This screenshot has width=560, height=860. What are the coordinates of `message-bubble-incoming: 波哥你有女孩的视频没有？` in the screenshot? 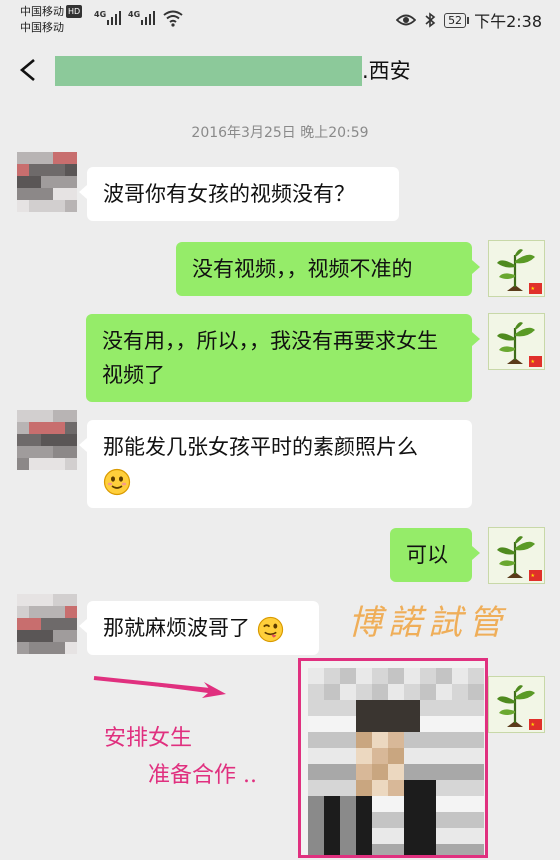 It's located at (239, 194).